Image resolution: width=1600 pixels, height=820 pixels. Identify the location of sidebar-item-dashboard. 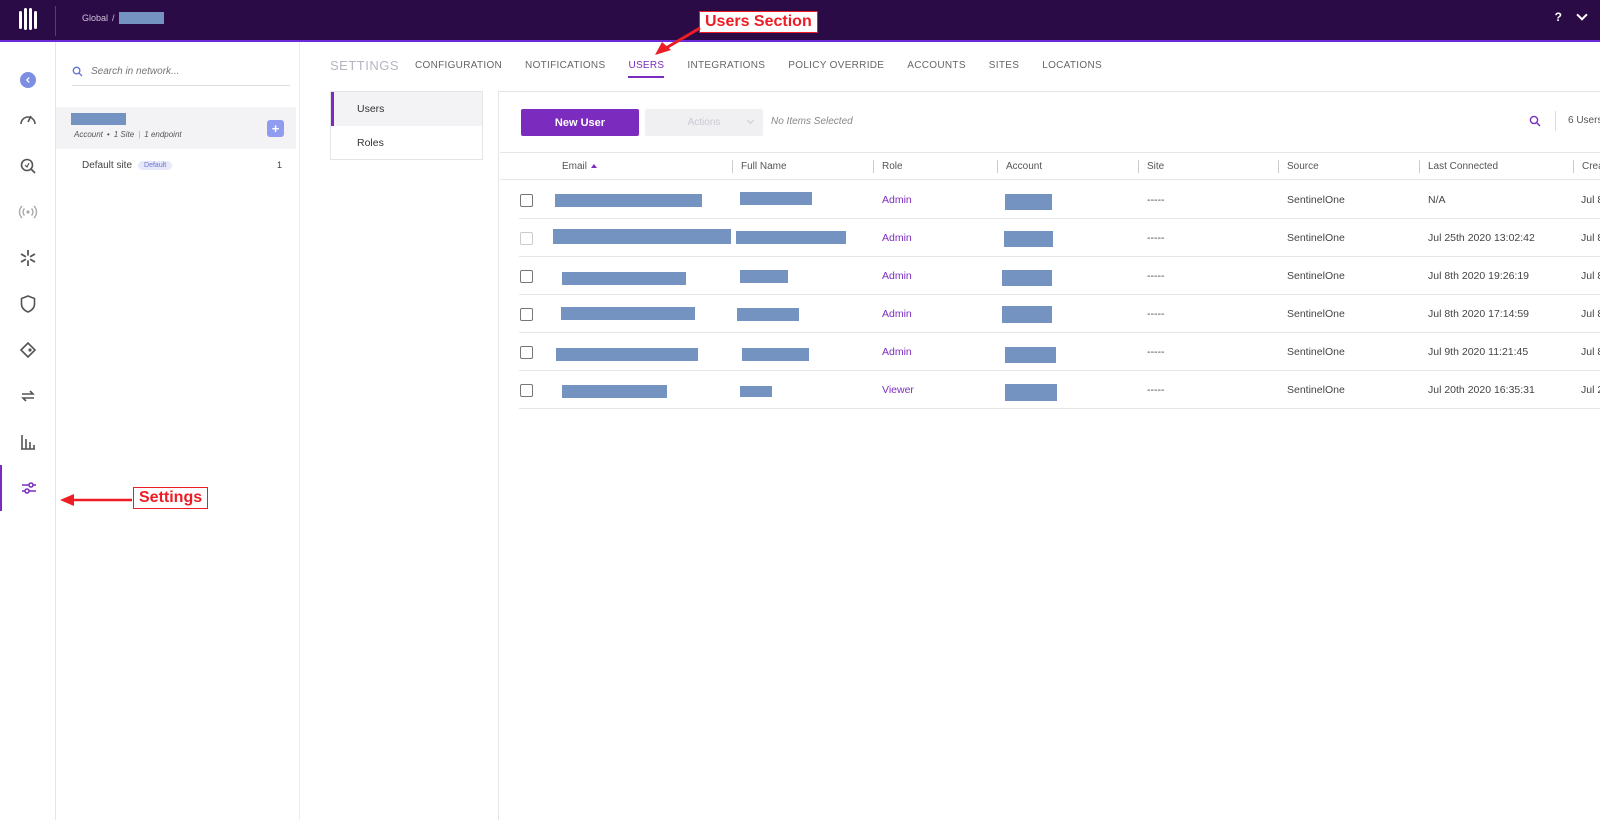
(28, 120).